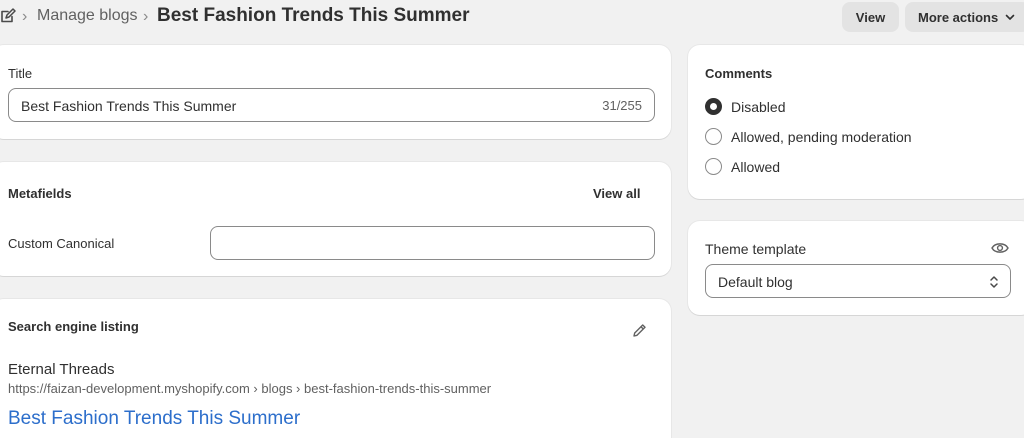  Describe the element at coordinates (622, 105) in the screenshot. I see `character-count: 31/255` at that location.